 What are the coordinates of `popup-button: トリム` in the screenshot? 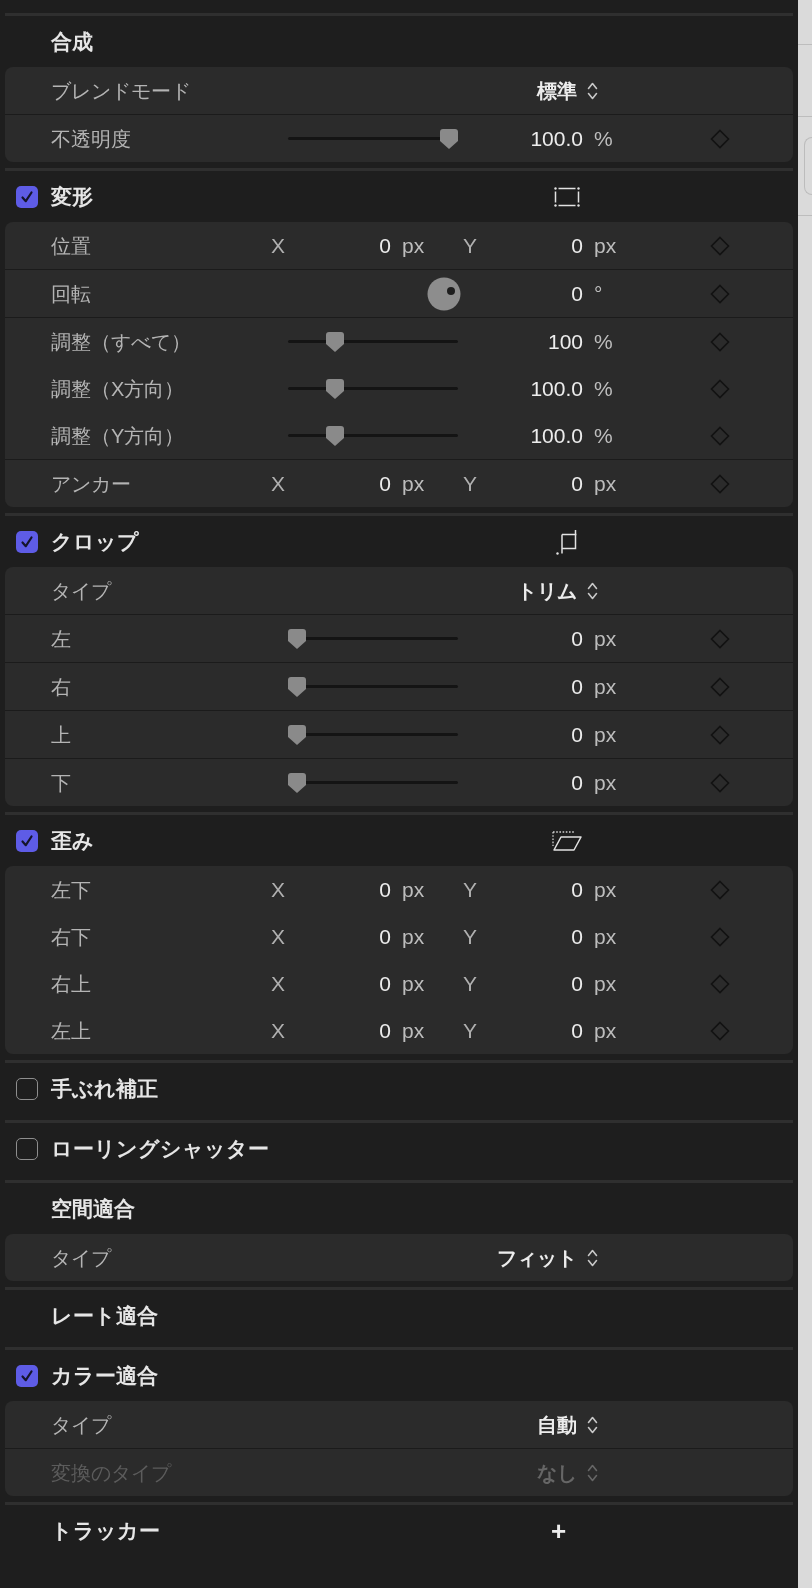 It's located at (557, 590).